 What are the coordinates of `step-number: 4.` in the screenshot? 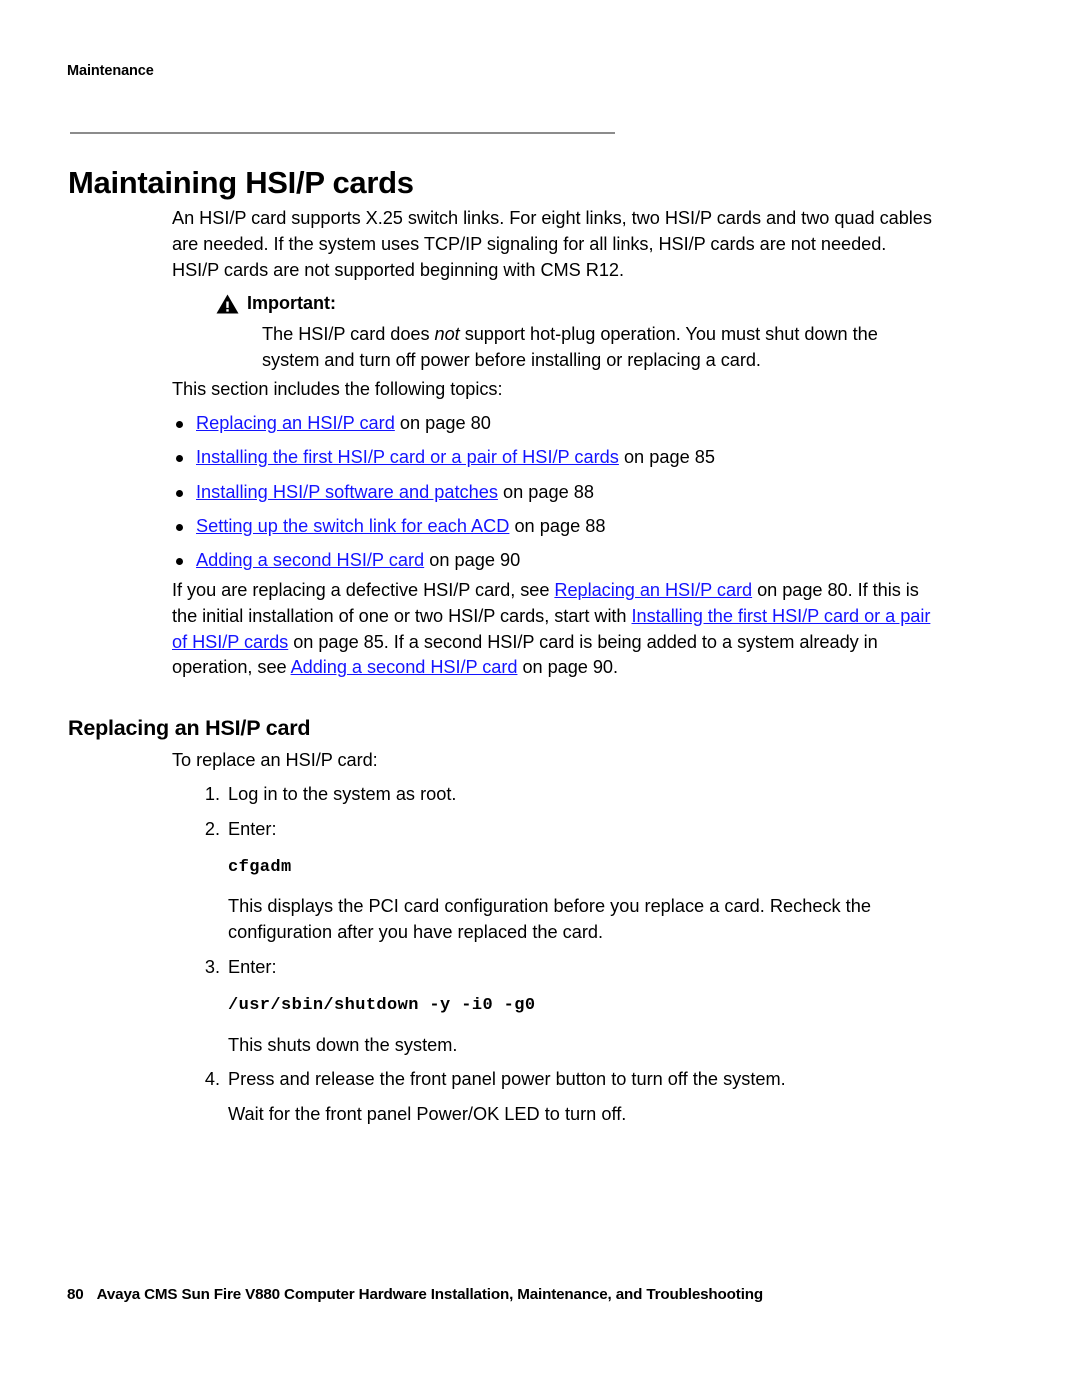 It's located at (212, 1079).